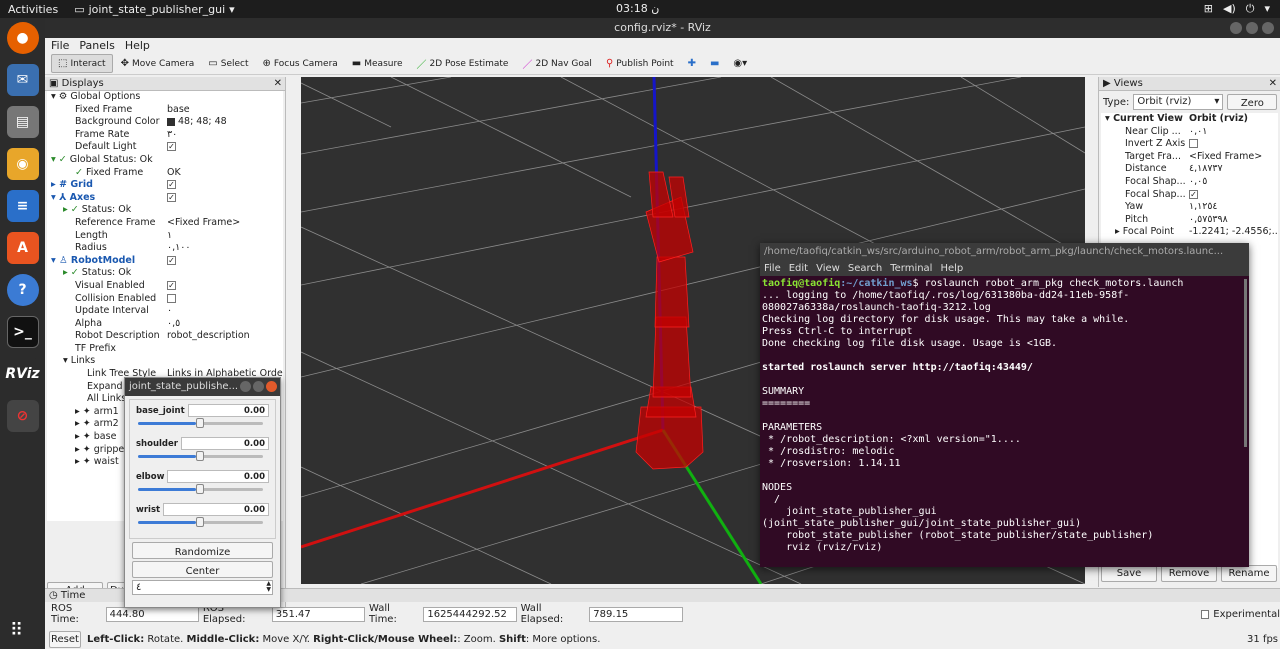 The width and height of the screenshot is (1280, 649). I want to click on view-row-value: ٠,٠١, so click(1233, 132).